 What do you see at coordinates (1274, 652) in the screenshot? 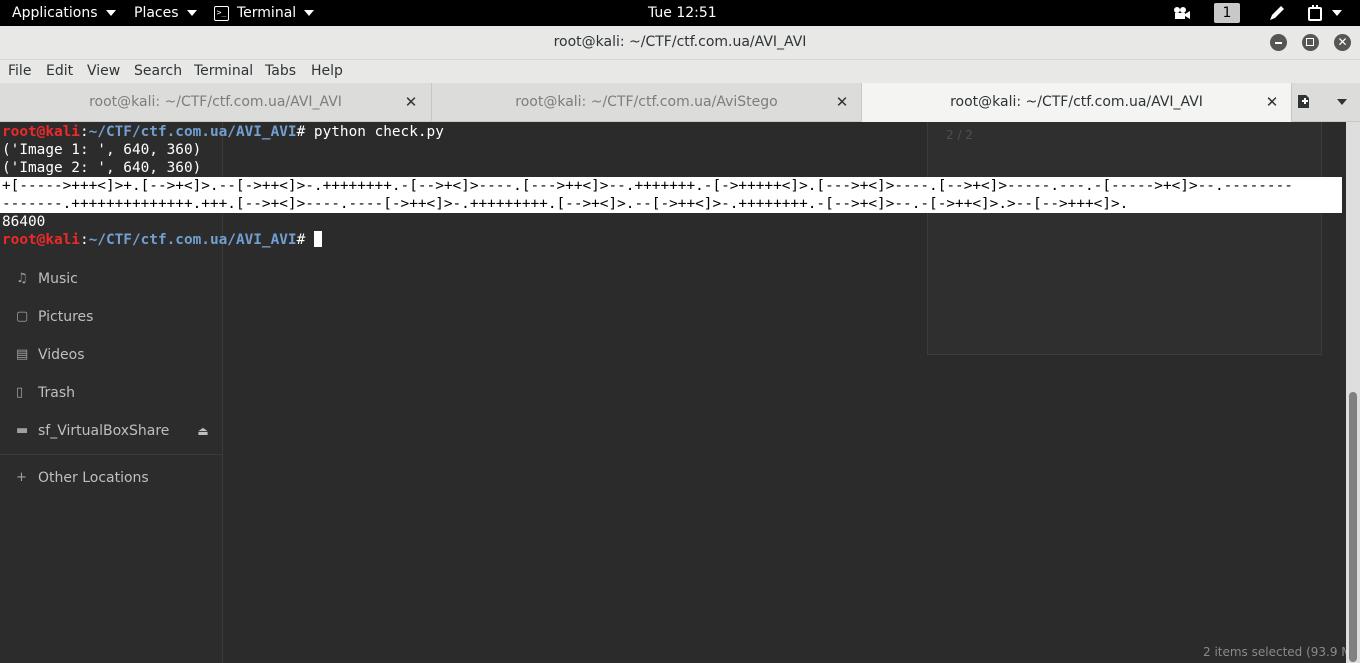
I see `ghost-status-label: 2 items selected (93.9 MB)` at bounding box center [1274, 652].